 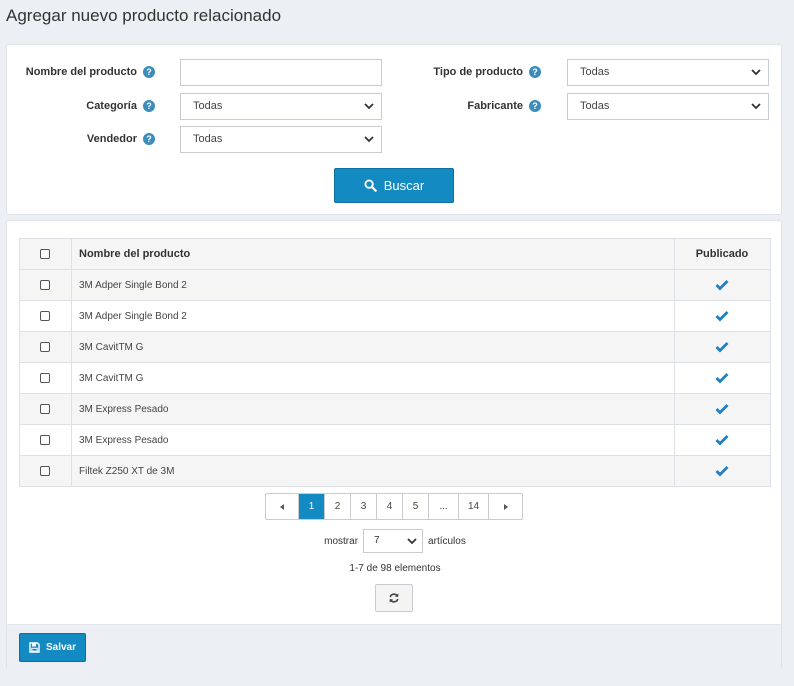 I want to click on column-header-name: Nombre del producto, so click(x=373, y=254).